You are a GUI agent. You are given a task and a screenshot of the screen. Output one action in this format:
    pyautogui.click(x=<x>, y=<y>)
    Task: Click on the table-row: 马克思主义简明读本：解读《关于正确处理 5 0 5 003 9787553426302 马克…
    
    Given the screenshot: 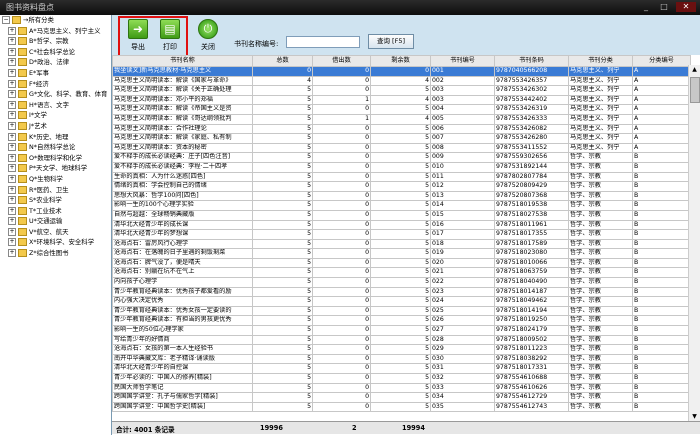 What is the action you would take?
    pyautogui.click(x=401, y=90)
    